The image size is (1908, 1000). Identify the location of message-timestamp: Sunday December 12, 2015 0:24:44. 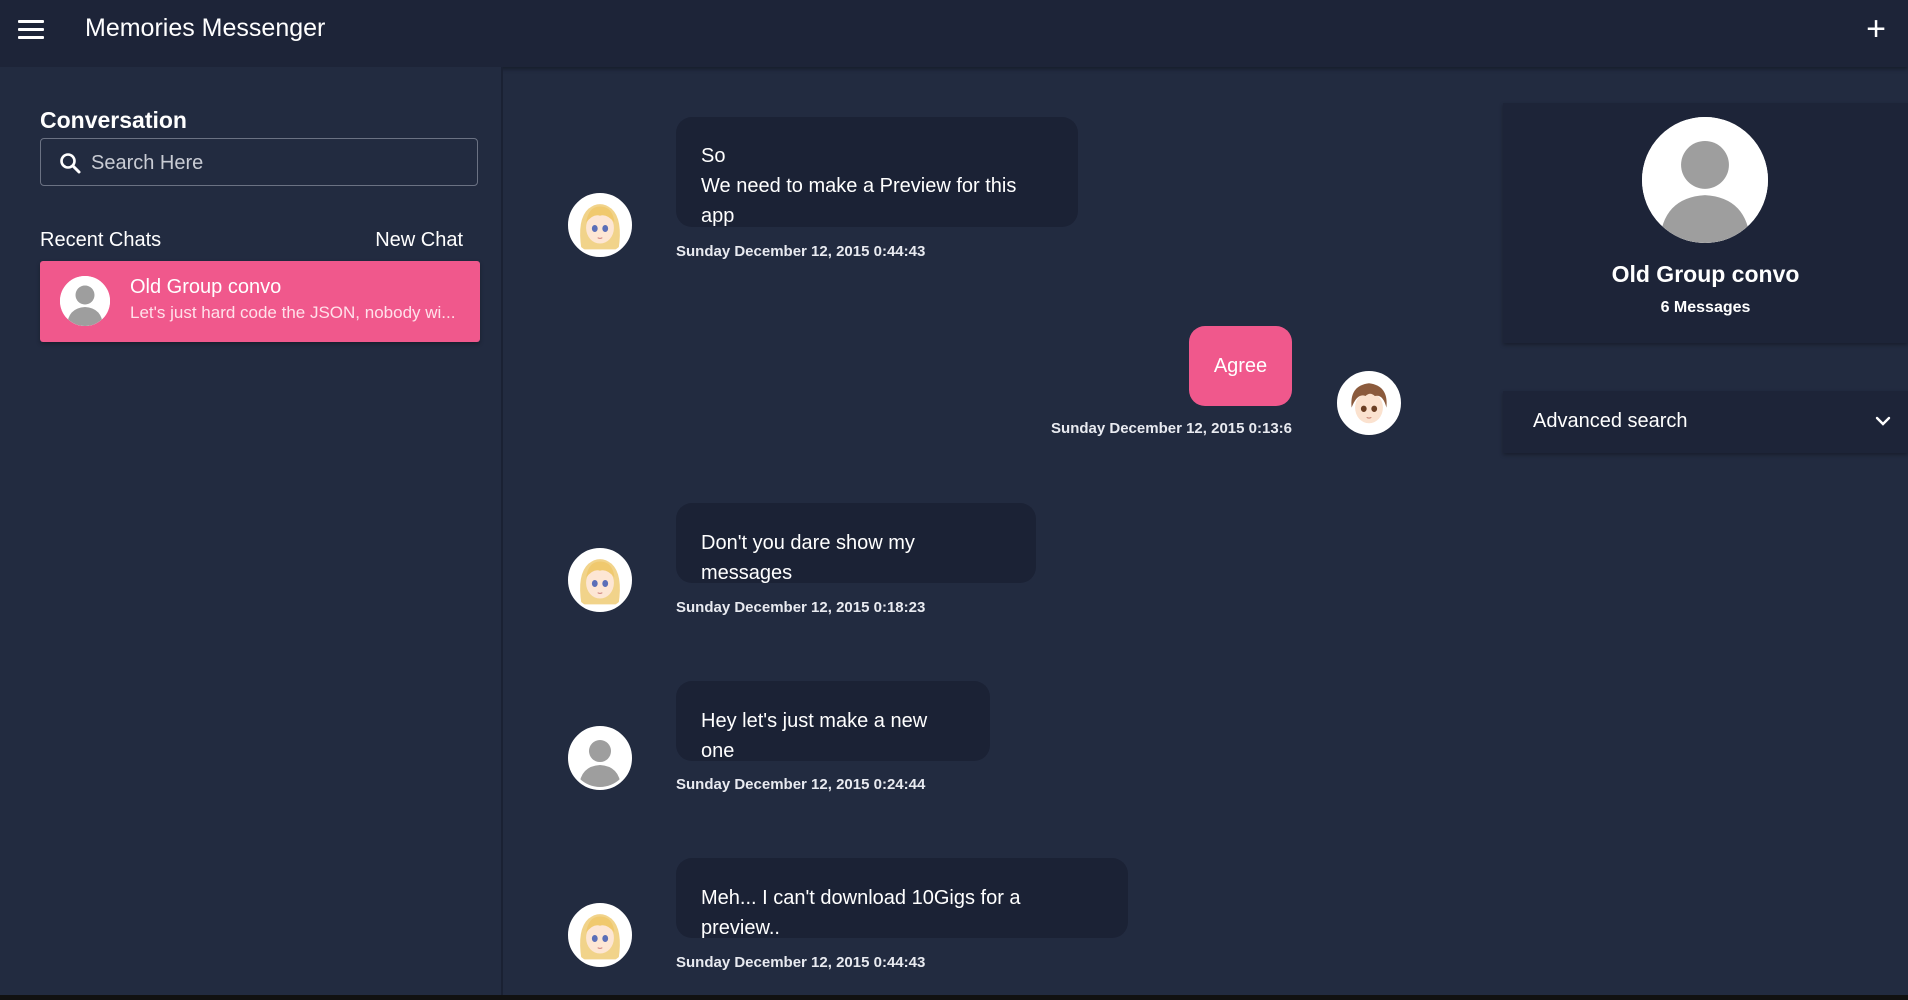
(801, 784).